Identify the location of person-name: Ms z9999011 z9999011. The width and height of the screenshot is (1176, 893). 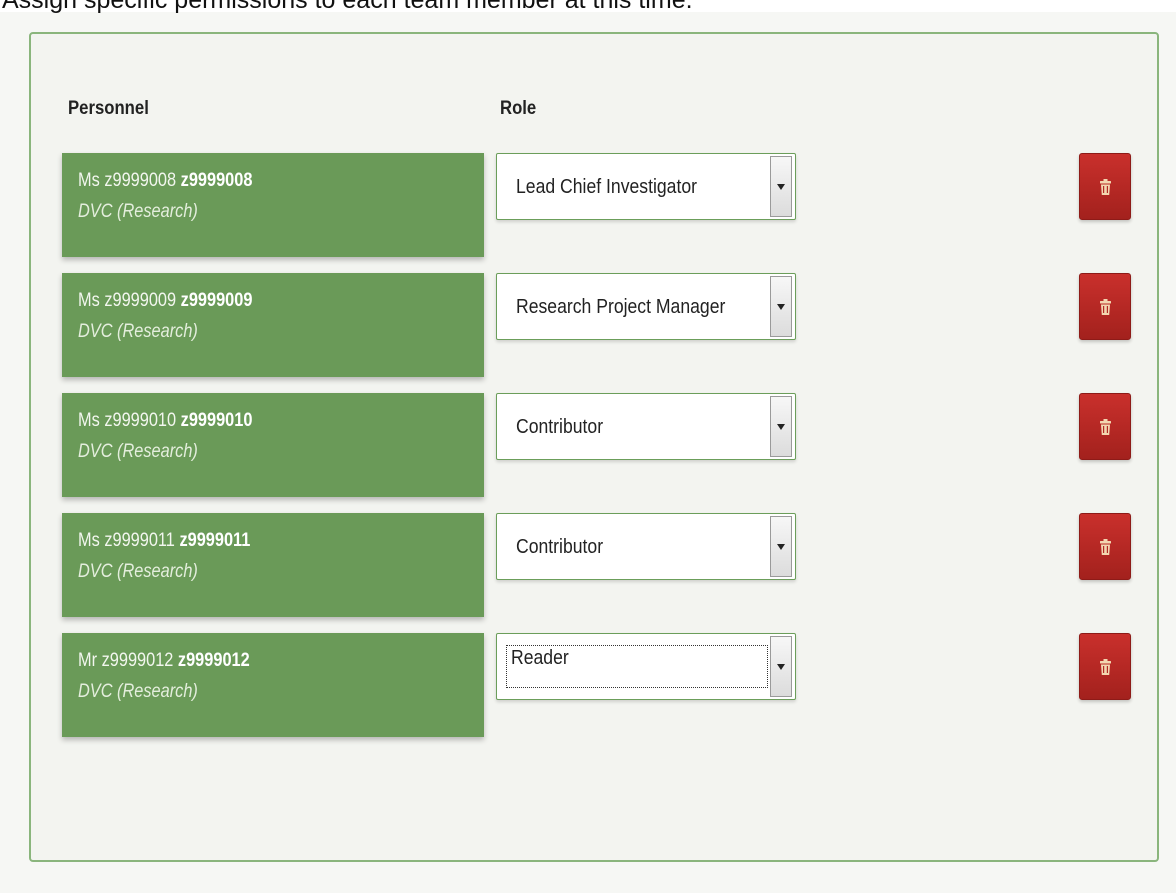
(252, 541).